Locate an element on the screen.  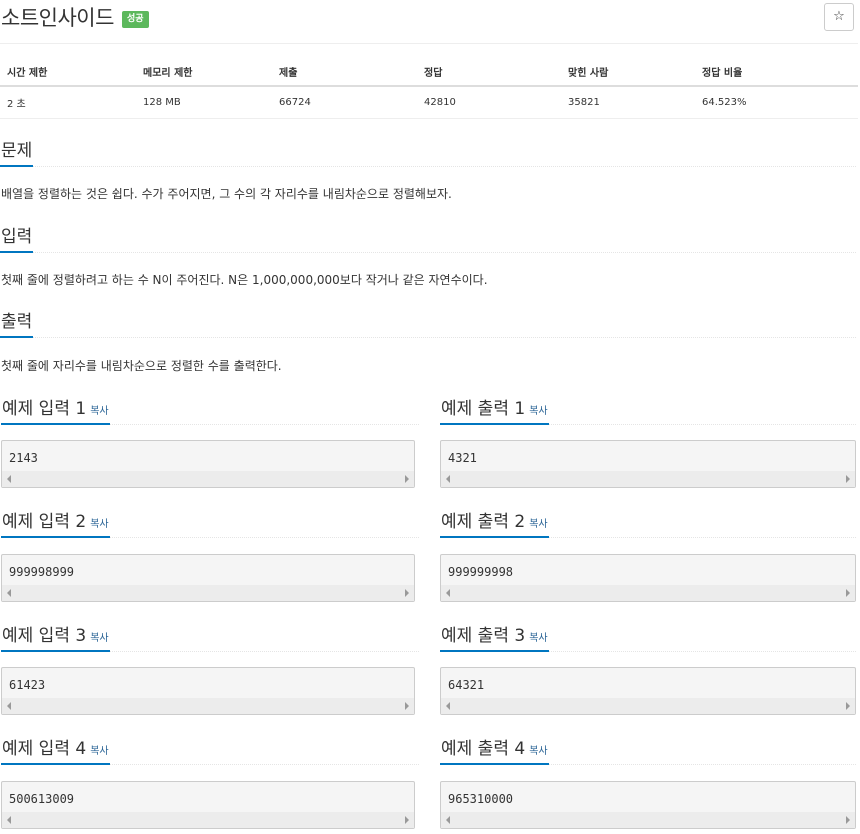
sample-input-2-header: 예제 입력 2 복사 is located at coordinates (210, 522).